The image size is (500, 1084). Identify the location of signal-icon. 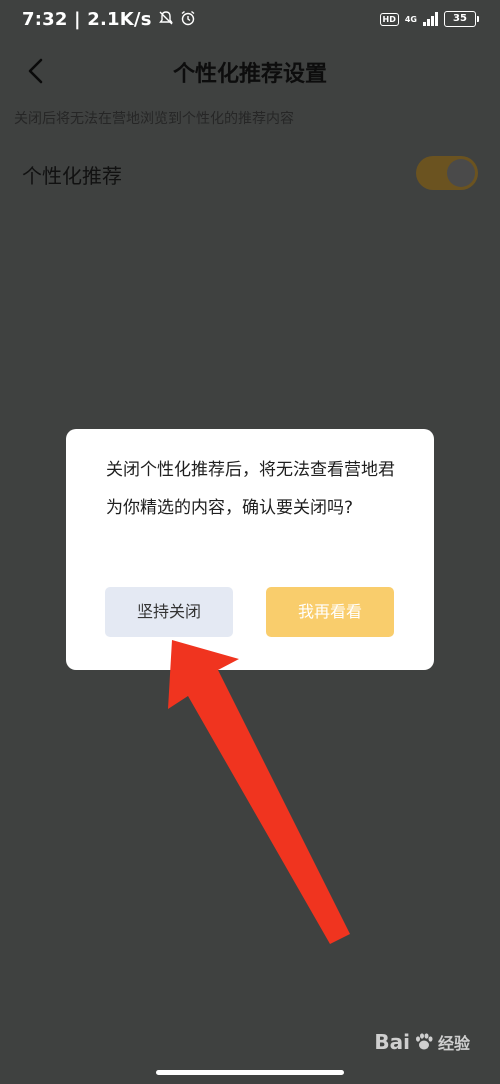
(430, 19).